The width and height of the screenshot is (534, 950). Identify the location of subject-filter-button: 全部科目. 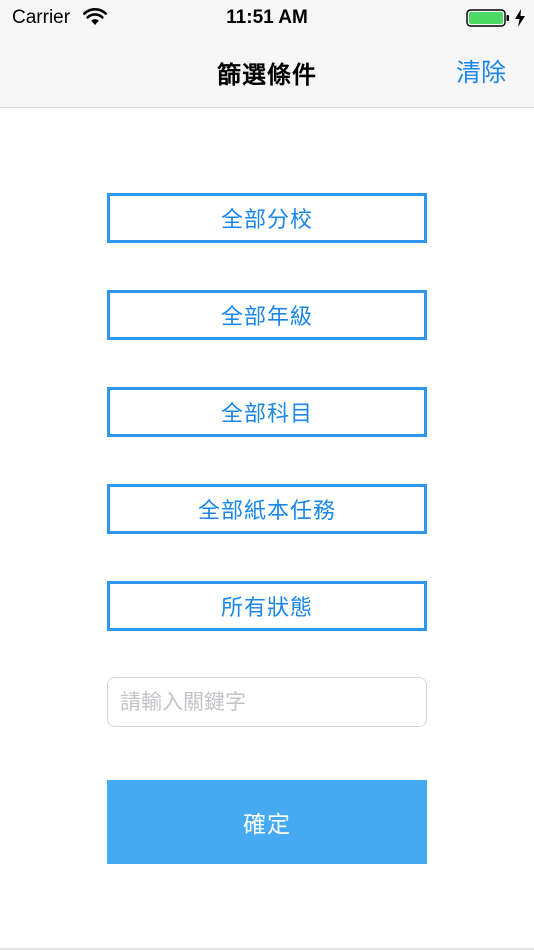
(267, 412).